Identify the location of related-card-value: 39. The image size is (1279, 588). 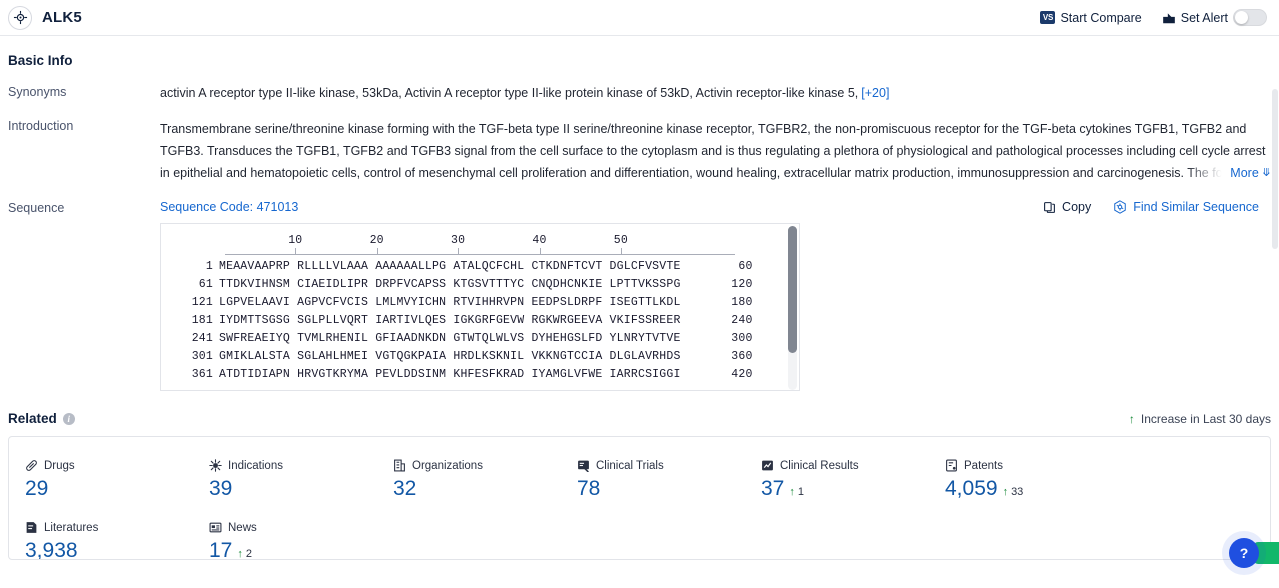
(301, 489).